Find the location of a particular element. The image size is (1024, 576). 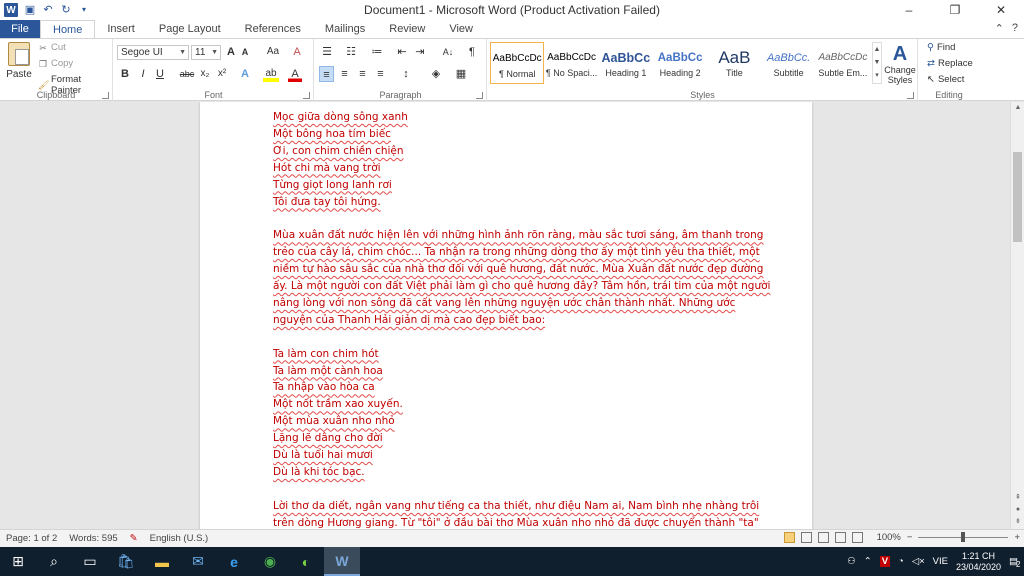

tab-review: Review is located at coordinates (407, 29).